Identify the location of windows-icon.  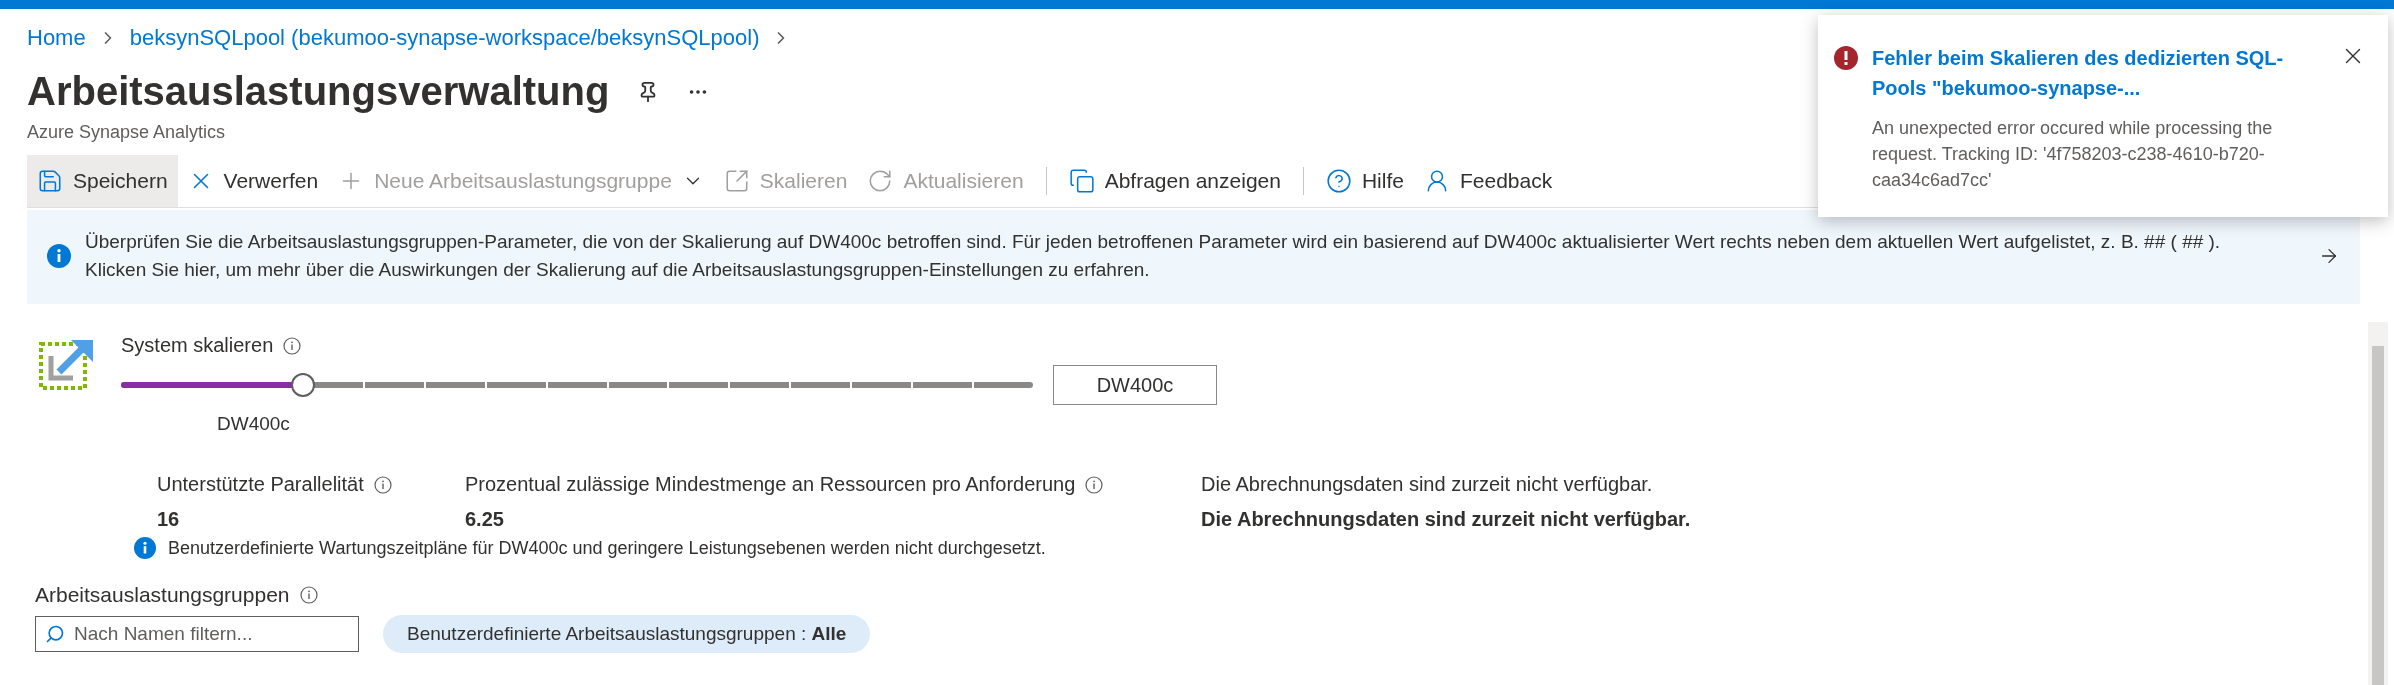
(1081, 181).